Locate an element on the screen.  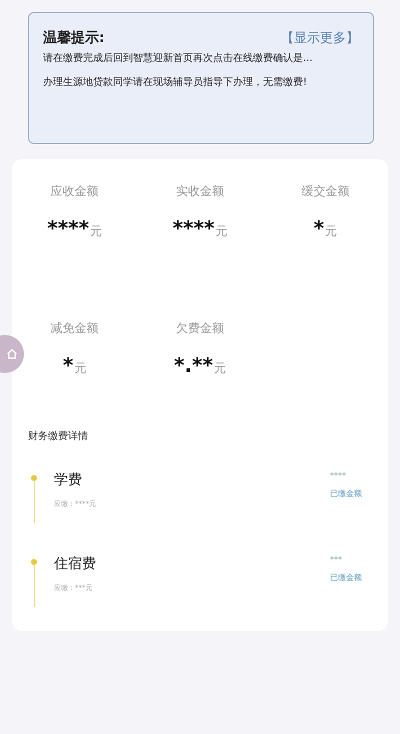
amount-label: 减免金额 is located at coordinates (74, 328).